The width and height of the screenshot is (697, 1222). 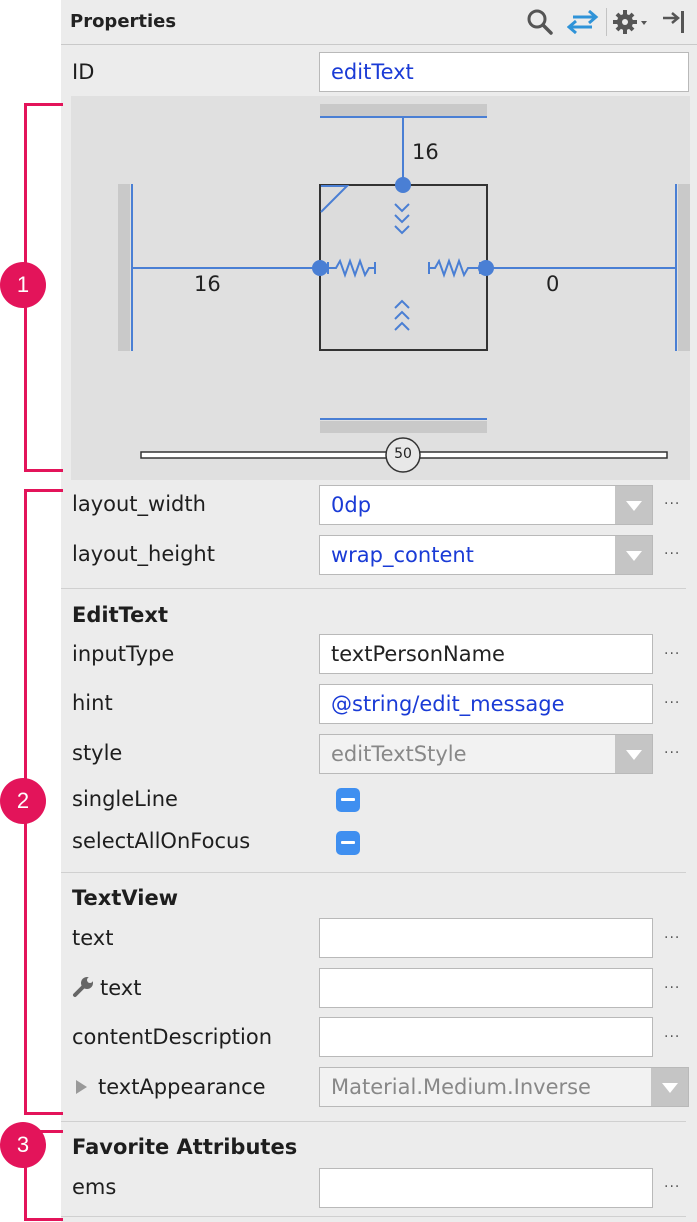 What do you see at coordinates (97, 753) in the screenshot?
I see `style-label: style` at bounding box center [97, 753].